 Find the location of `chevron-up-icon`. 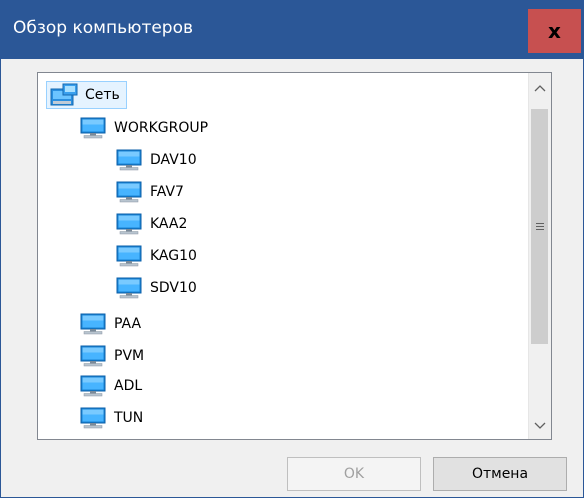

chevron-up-icon is located at coordinates (540, 88).